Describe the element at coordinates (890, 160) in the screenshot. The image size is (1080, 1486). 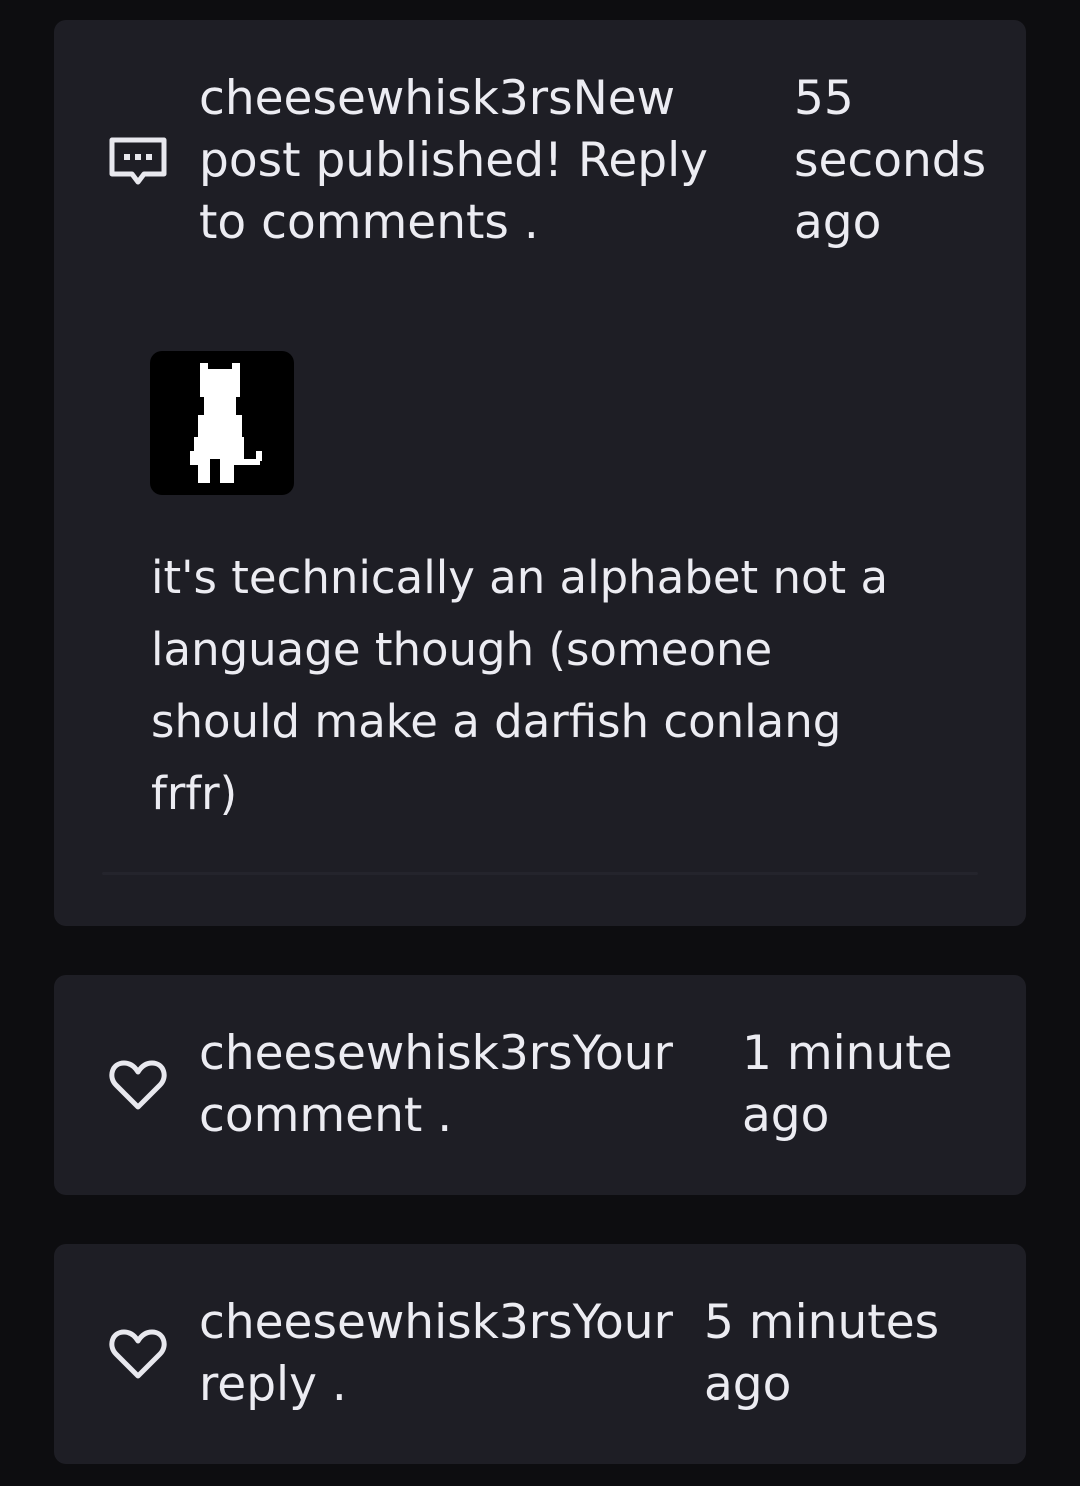
I see `timestamp: 55 seconds ago` at that location.